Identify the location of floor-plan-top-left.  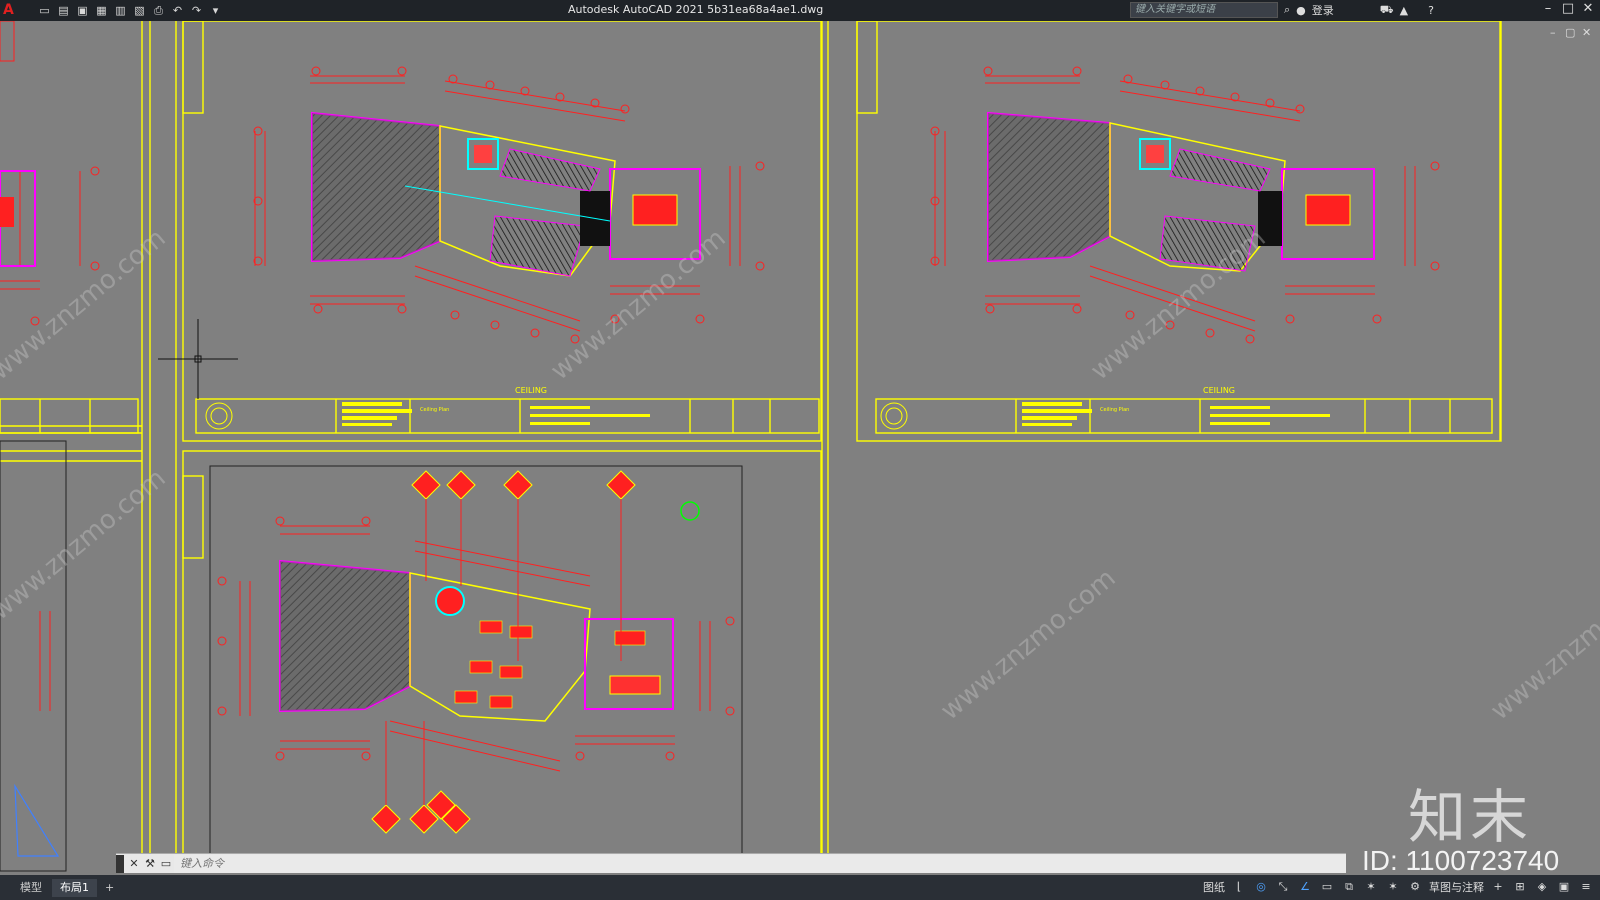
(506, 194).